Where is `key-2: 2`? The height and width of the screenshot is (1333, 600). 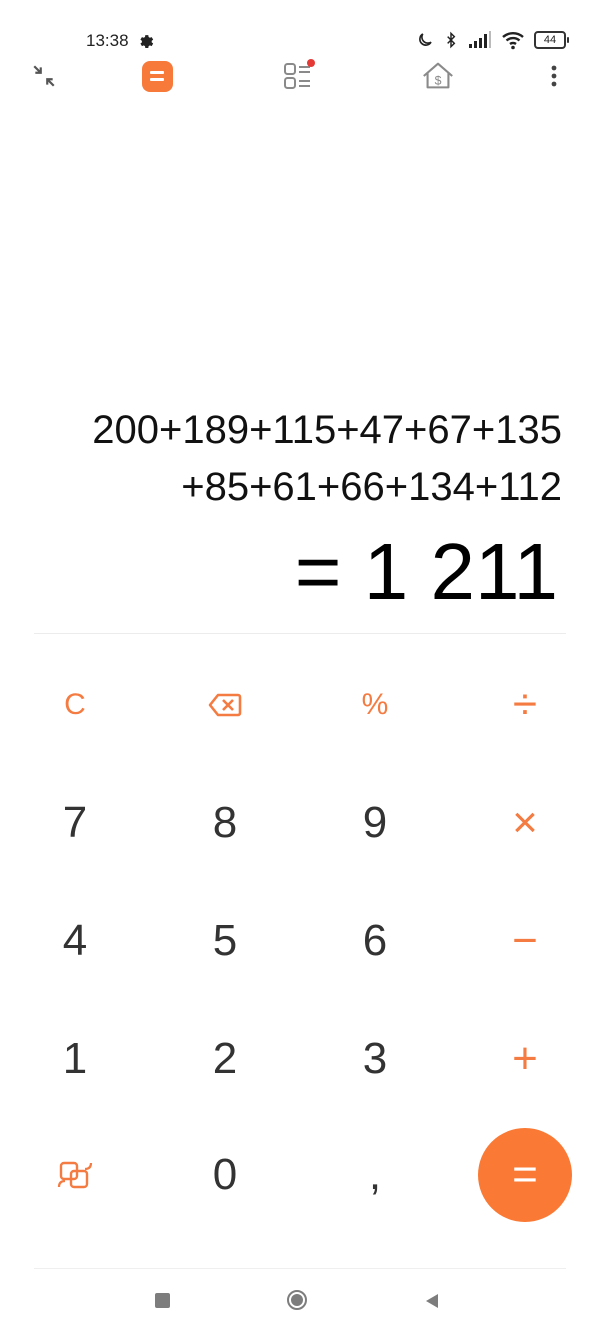 key-2: 2 is located at coordinates (225, 1059).